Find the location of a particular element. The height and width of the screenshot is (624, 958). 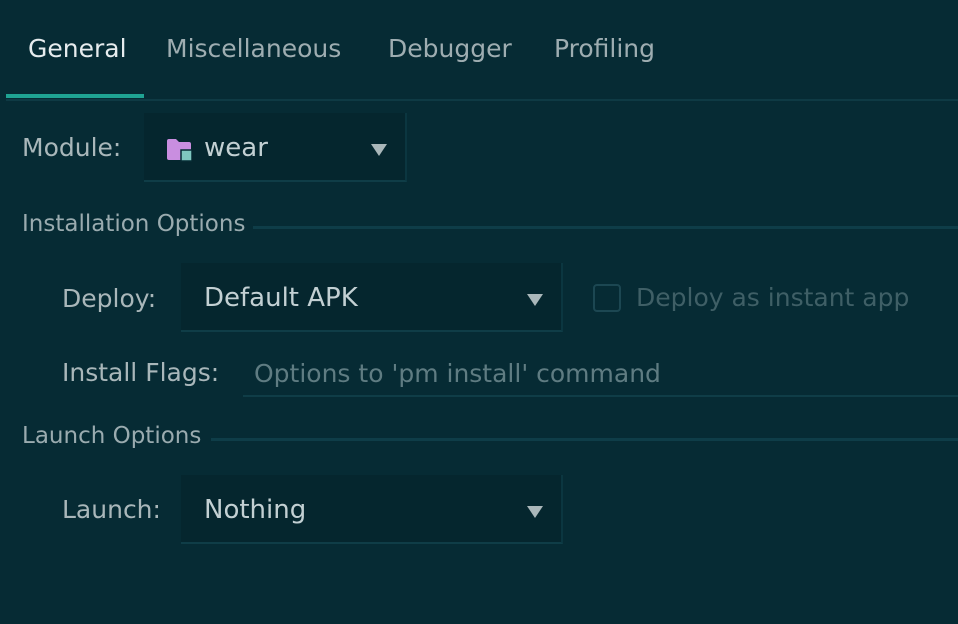

install-flags-field is located at coordinates (600, 374).